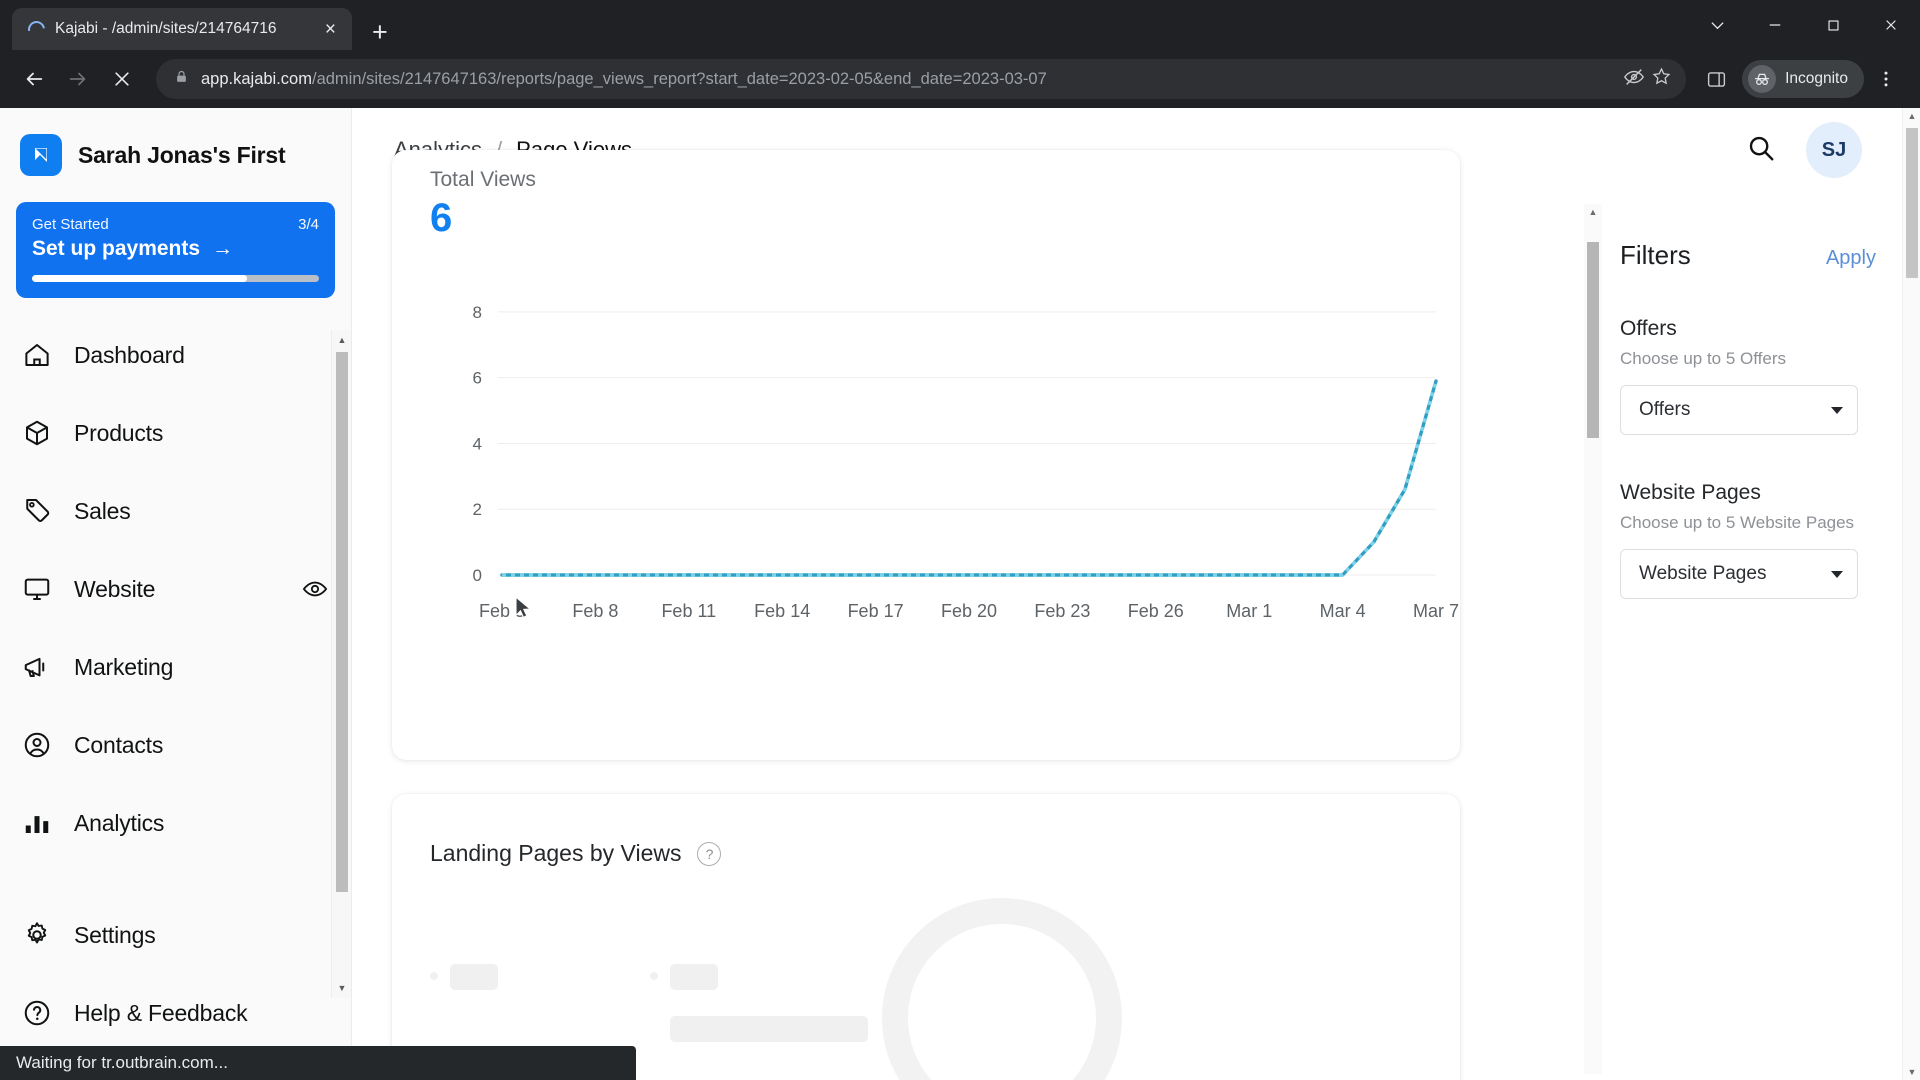 This screenshot has height=1080, width=1920. I want to click on landing-pages-card: Landing Pages by Views ?, so click(926, 937).